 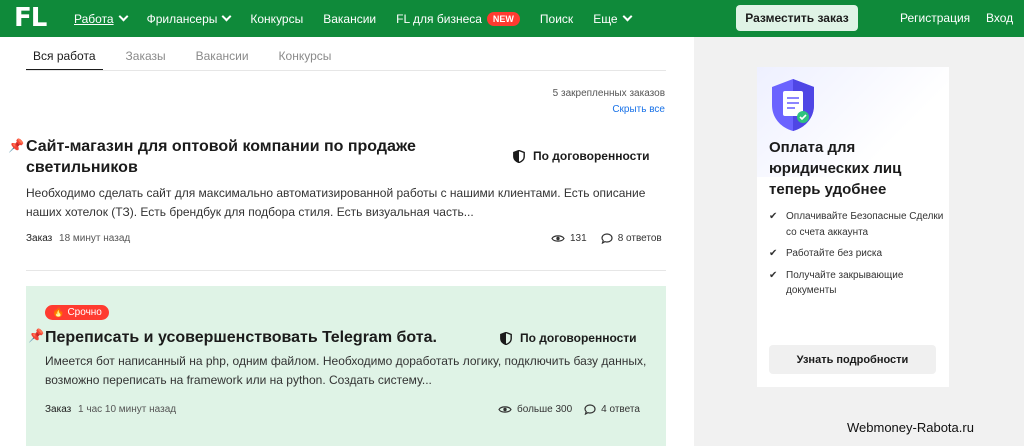 I want to click on document-shield-icon, so click(x=793, y=105).